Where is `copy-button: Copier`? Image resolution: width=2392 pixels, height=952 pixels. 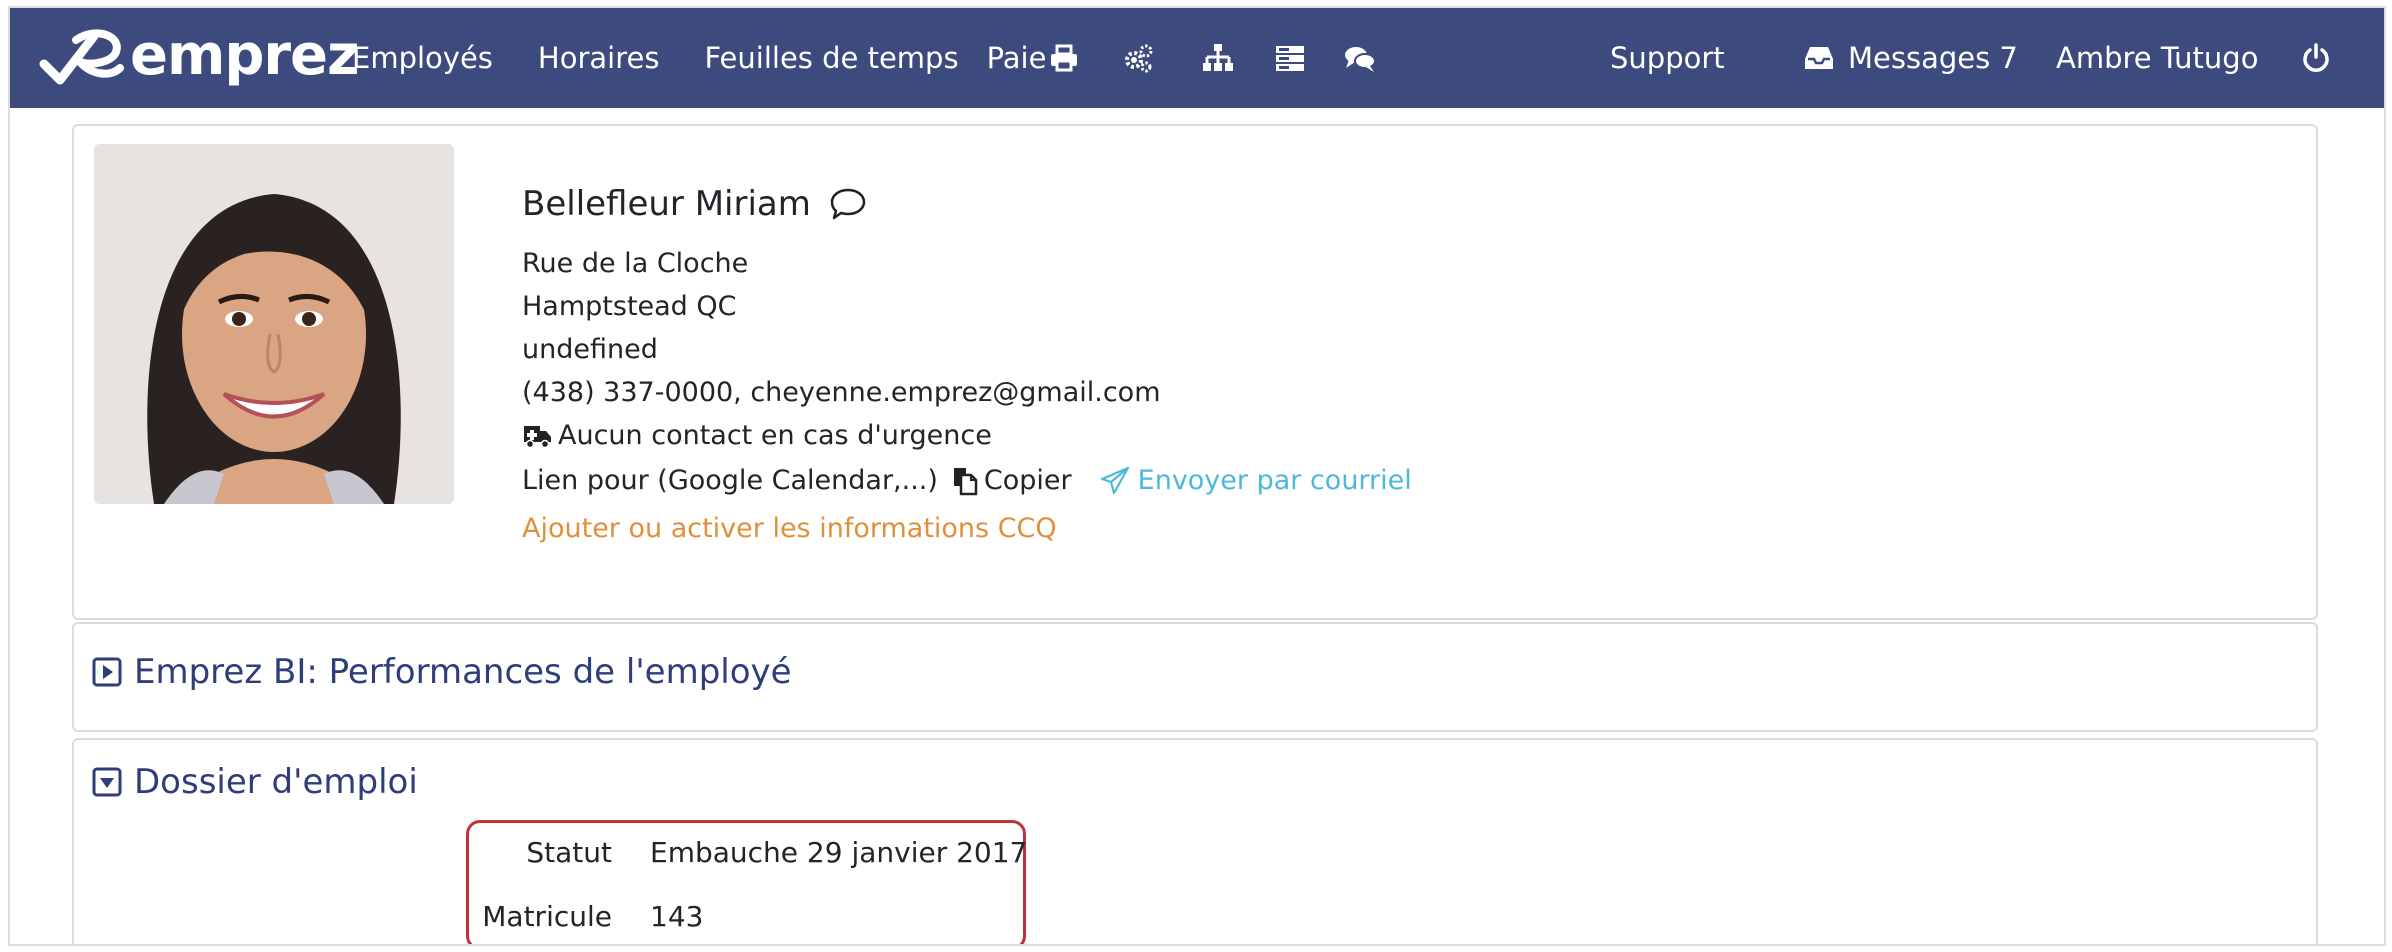 copy-button: Copier is located at coordinates (1005, 481).